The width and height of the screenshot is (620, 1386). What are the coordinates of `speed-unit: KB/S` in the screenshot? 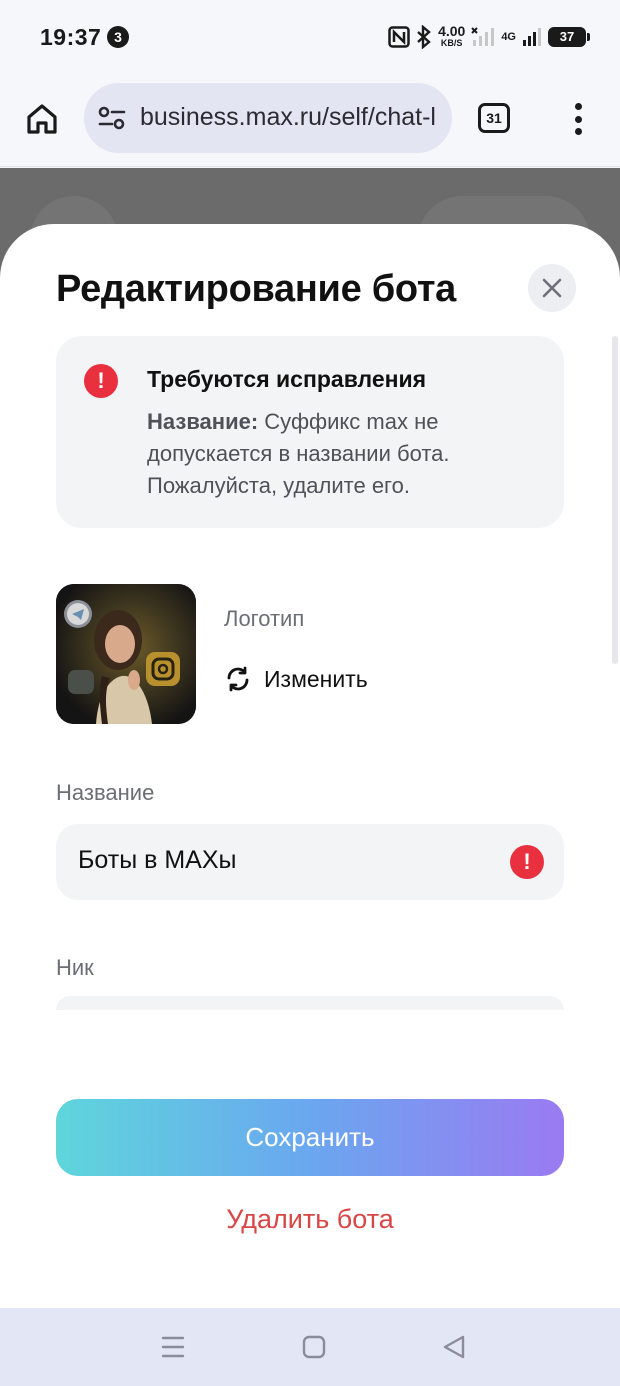 It's located at (451, 43).